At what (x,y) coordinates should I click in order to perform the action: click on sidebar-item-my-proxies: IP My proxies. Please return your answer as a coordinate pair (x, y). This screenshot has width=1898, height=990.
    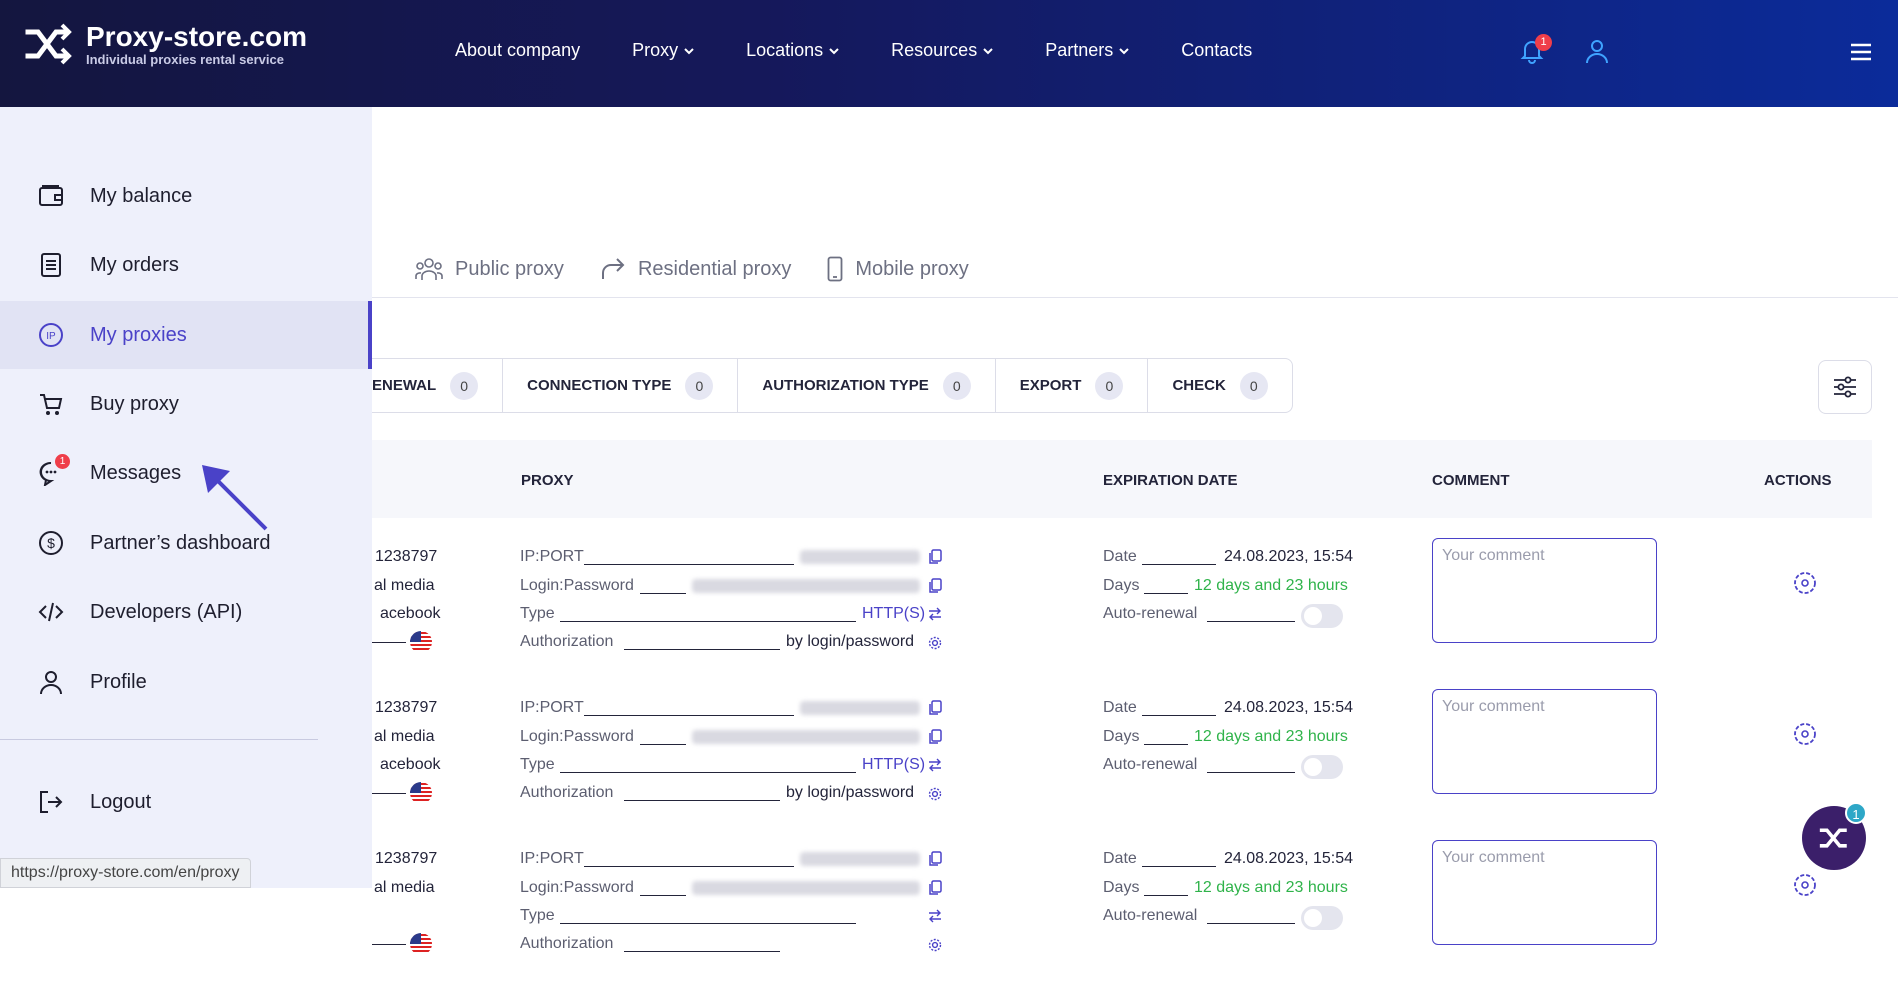
    Looking at the image, I should click on (186, 335).